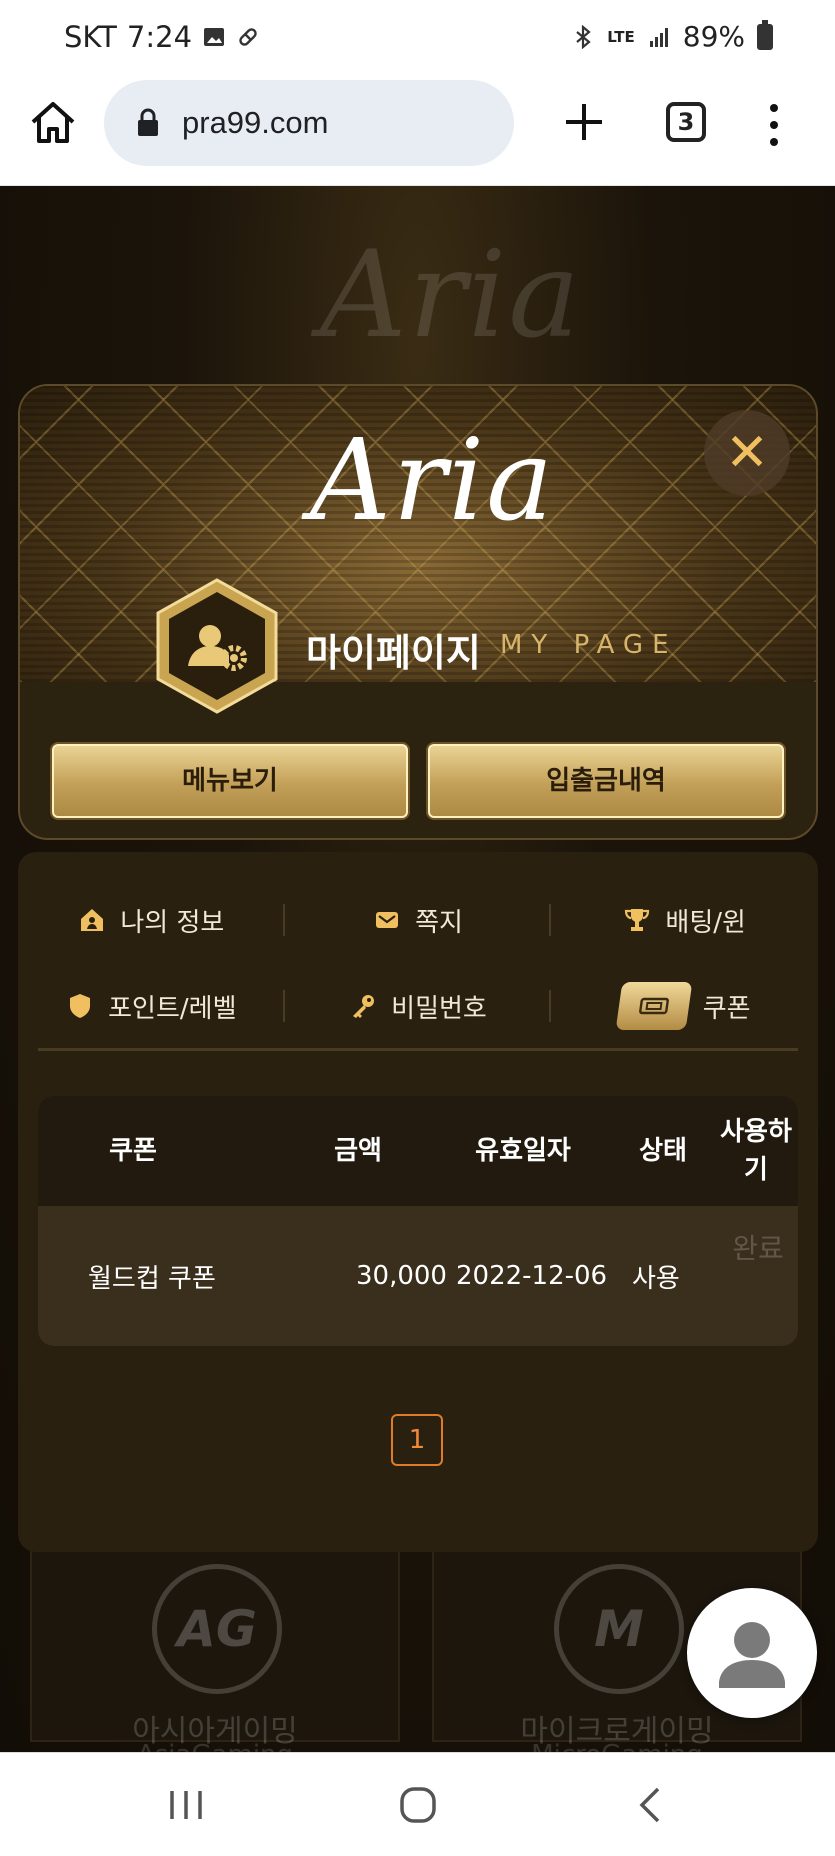  What do you see at coordinates (619, 1629) in the screenshot?
I see `microgaming-logo: M` at bounding box center [619, 1629].